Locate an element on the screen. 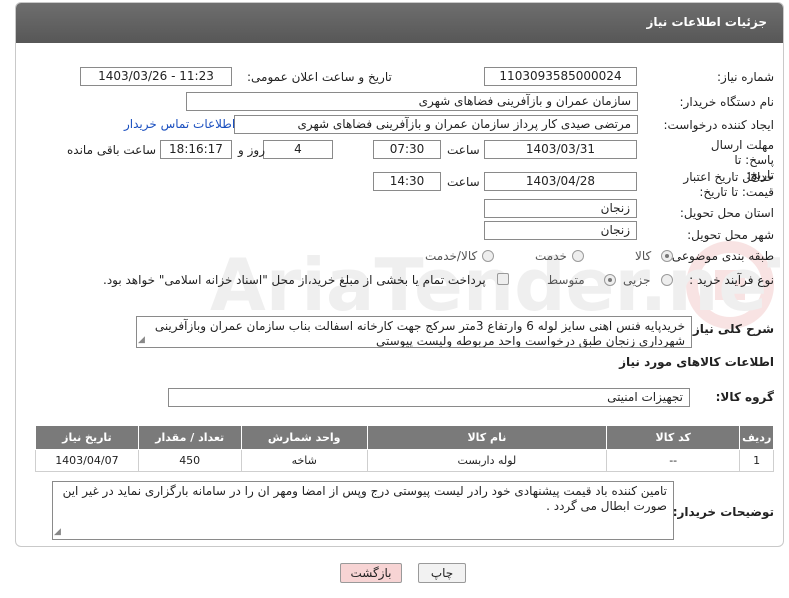 This screenshot has width=789, height=598. category-label: طبقه بندی موضوعی: is located at coordinates (720, 256).